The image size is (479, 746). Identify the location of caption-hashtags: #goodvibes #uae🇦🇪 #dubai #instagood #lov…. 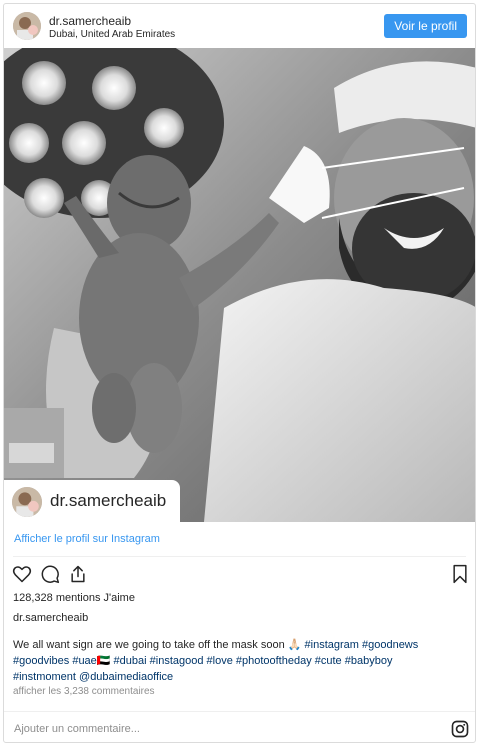
(202, 661).